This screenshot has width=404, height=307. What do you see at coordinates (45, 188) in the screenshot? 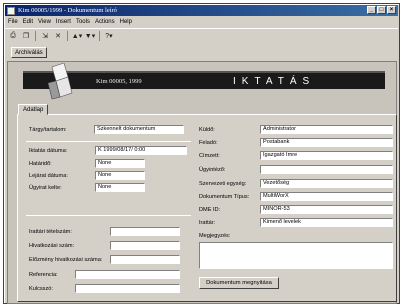
I see `casetype-label: Ügyirat kelte:` at bounding box center [45, 188].